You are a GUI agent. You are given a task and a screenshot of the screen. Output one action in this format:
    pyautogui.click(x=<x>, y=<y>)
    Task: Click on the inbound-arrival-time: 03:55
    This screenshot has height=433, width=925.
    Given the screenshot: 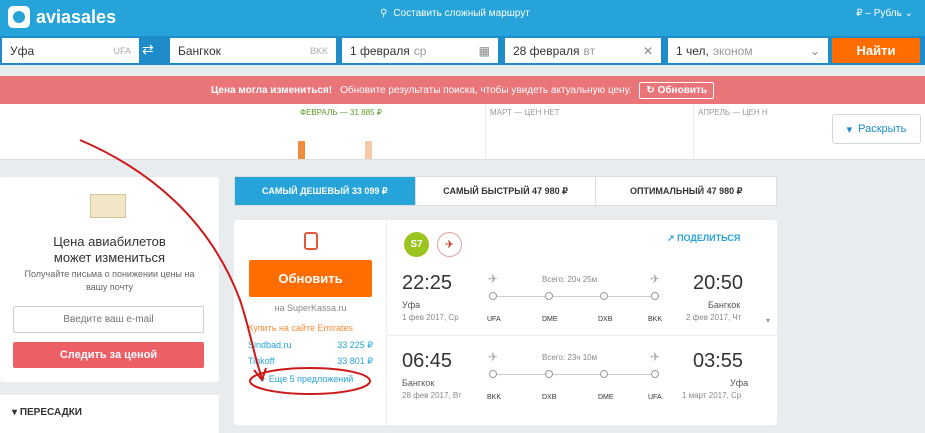 What is the action you would take?
    pyautogui.click(x=718, y=361)
    